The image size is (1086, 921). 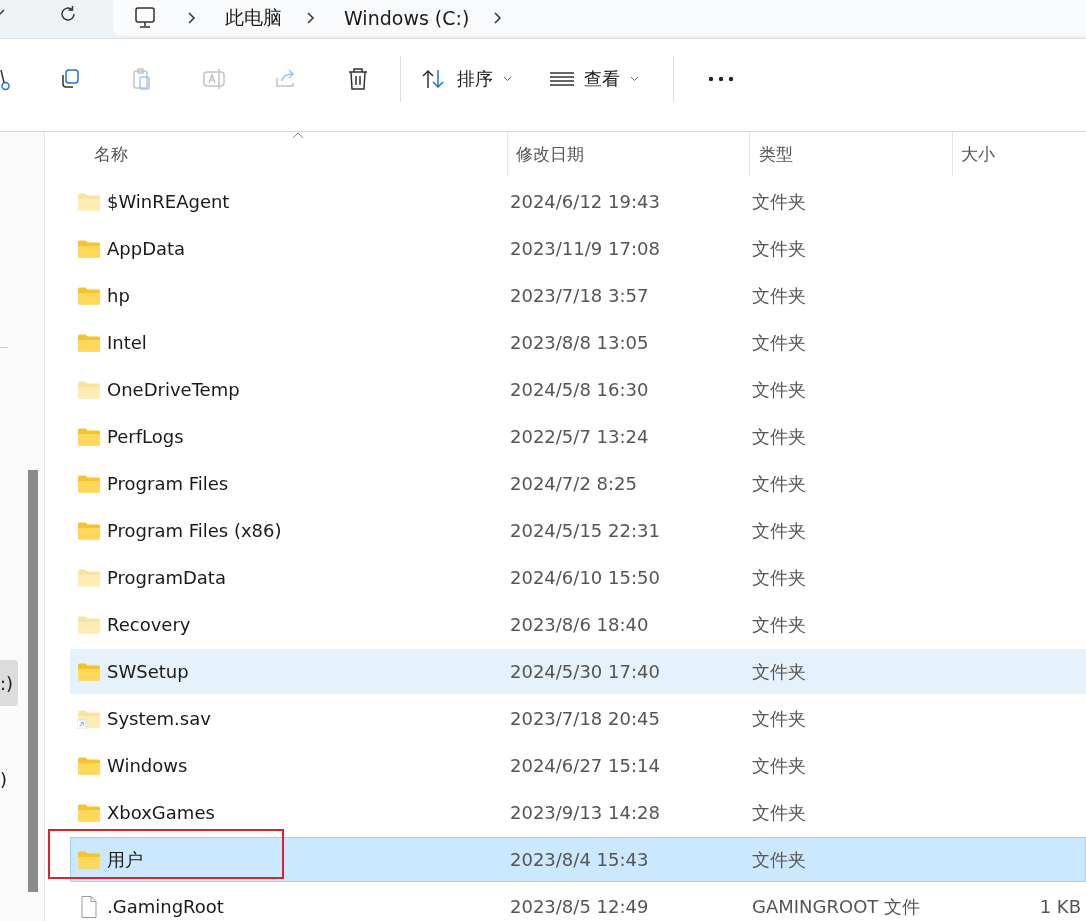 I want to click on file-name: SWSetup, so click(x=148, y=671).